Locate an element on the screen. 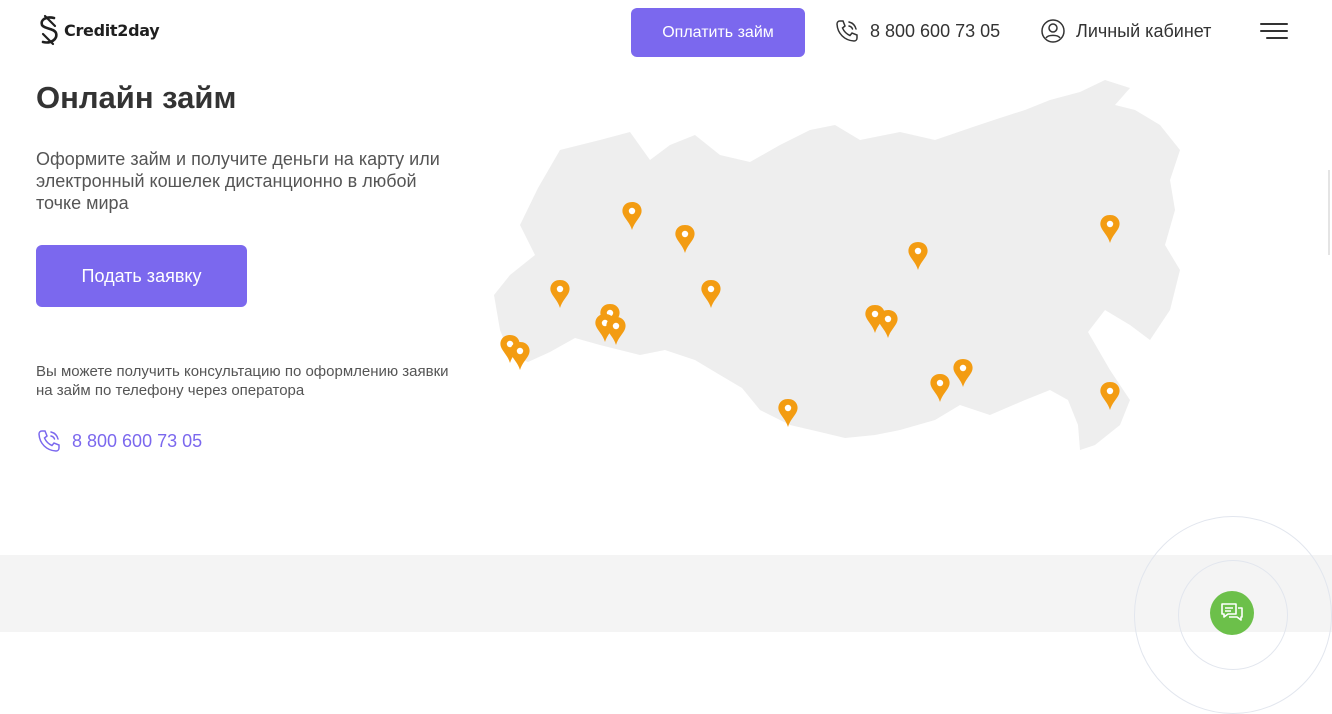 This screenshot has height=714, width=1332. cabinet-label: Личный кабинет is located at coordinates (1144, 30).